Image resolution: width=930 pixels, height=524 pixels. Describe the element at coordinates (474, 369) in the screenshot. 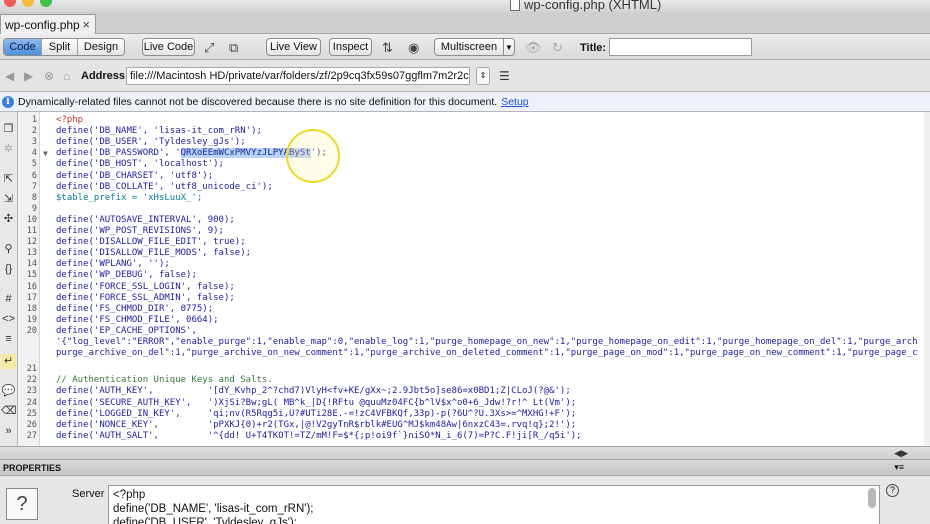

I see `code-line: 21` at that location.